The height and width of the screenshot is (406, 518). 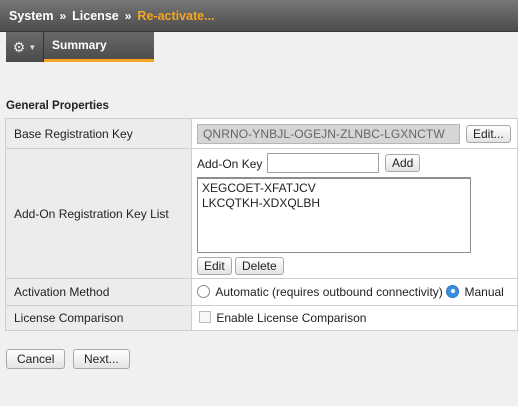 I want to click on list-item: LKCQTKH-XDXQLBH, so click(x=334, y=203).